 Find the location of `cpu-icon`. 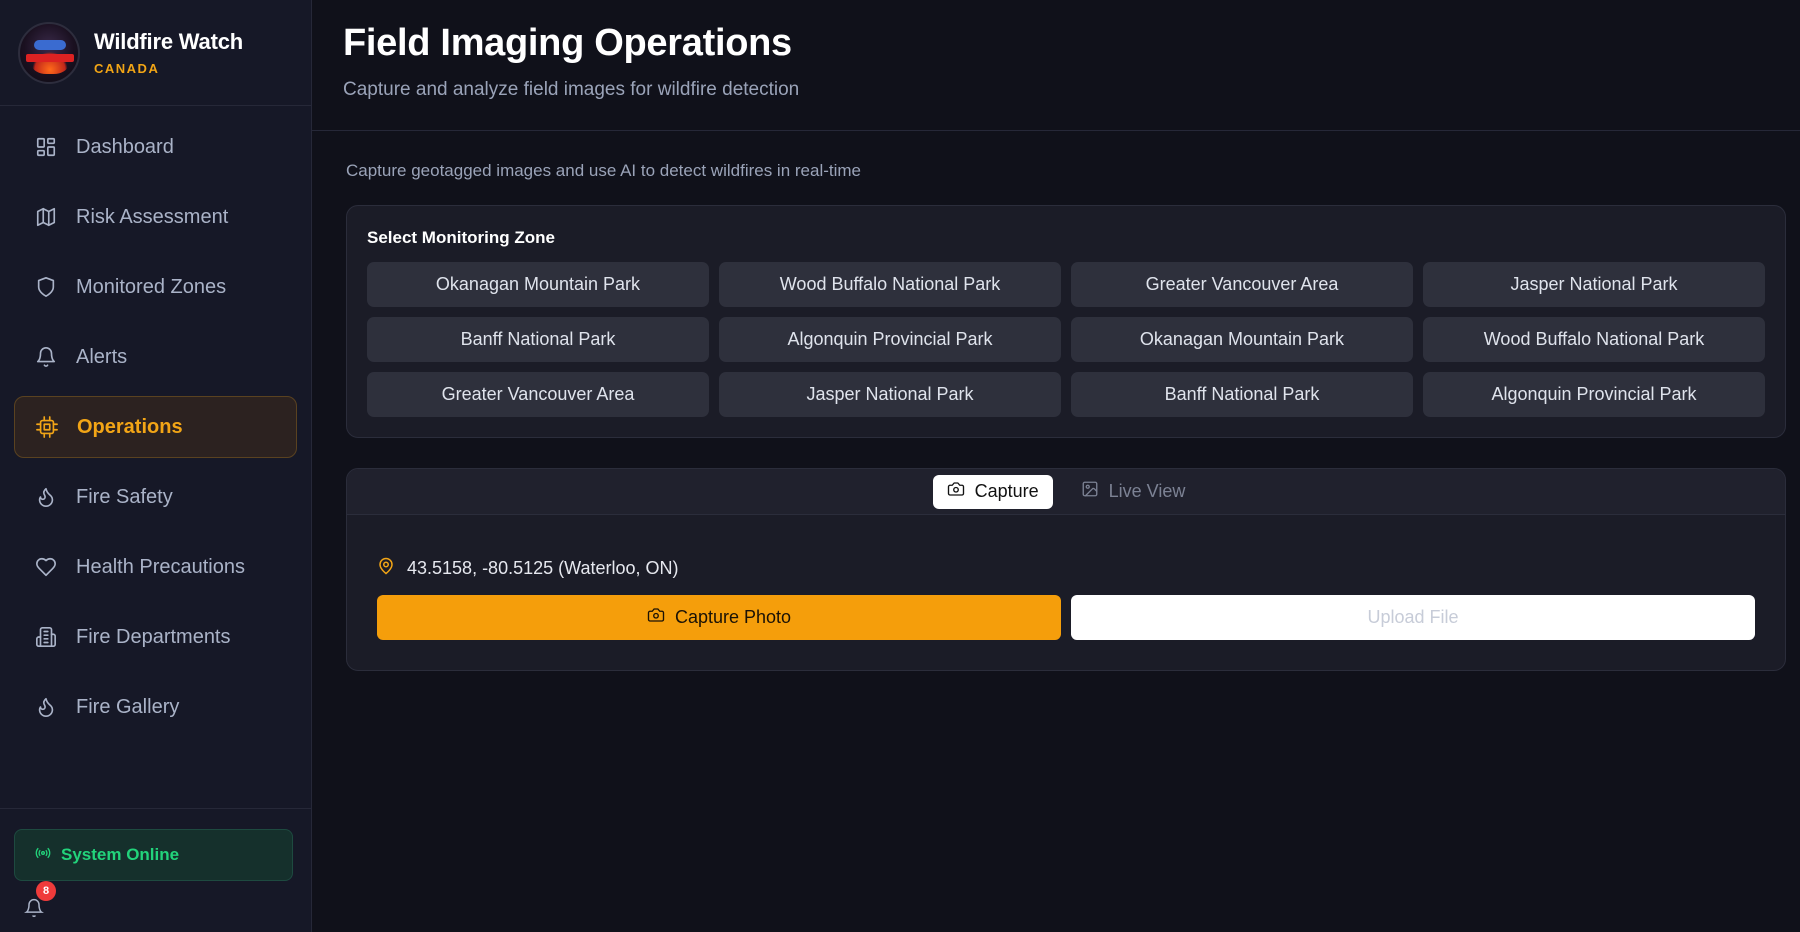

cpu-icon is located at coordinates (47, 427).